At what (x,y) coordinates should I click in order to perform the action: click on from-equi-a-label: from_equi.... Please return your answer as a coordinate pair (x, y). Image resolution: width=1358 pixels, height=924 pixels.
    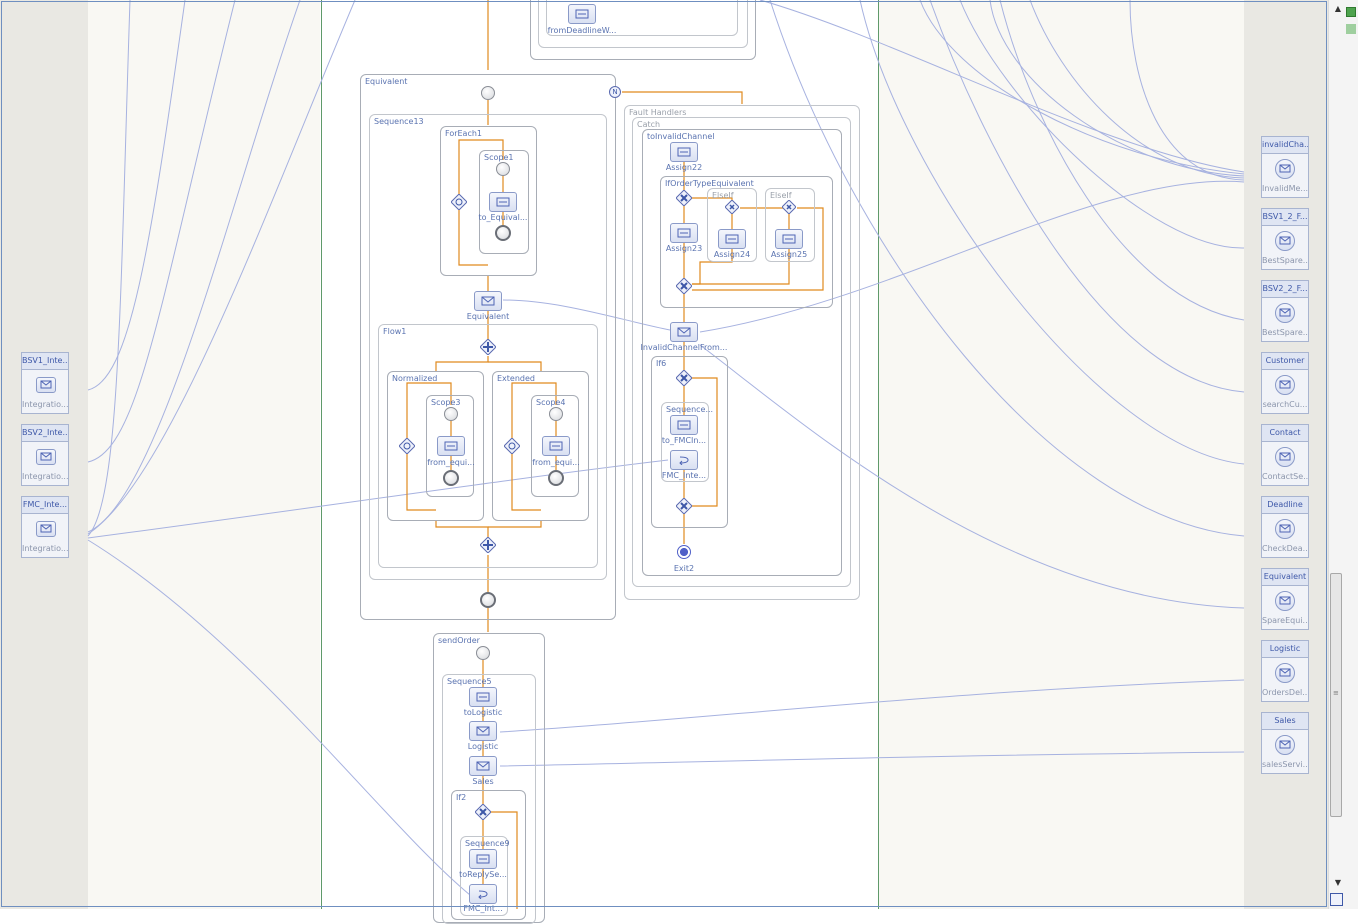
    Looking at the image, I should click on (451, 462).